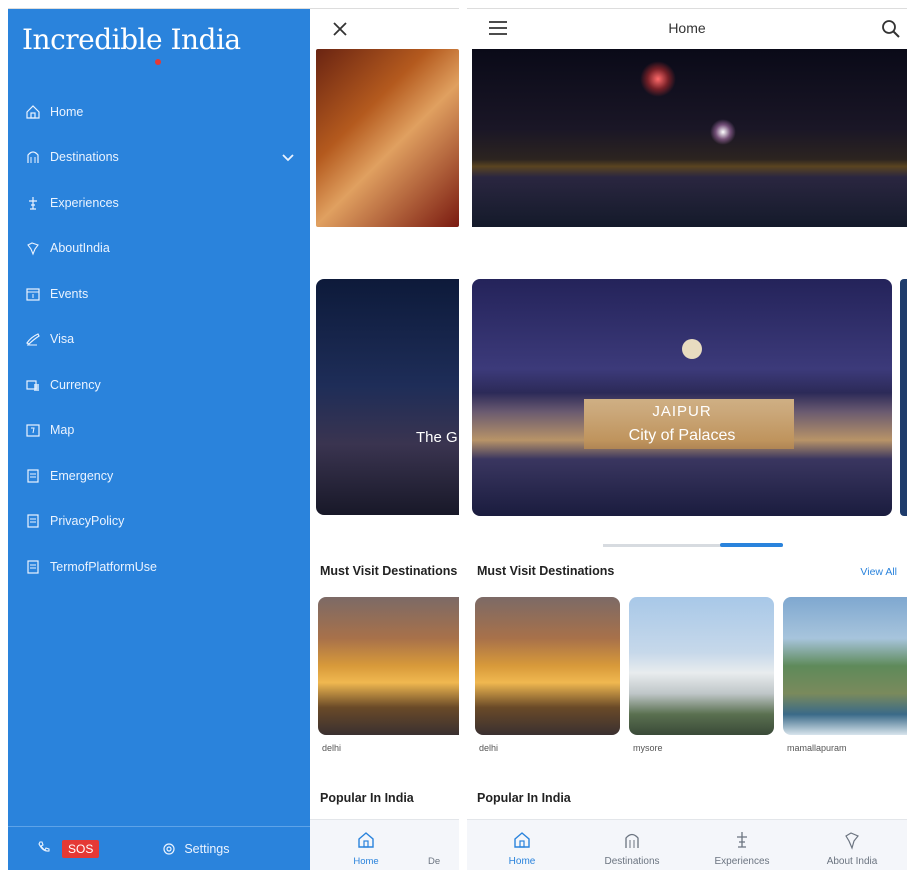  I want to click on drawer-item-destinations: Destinations, so click(159, 158).